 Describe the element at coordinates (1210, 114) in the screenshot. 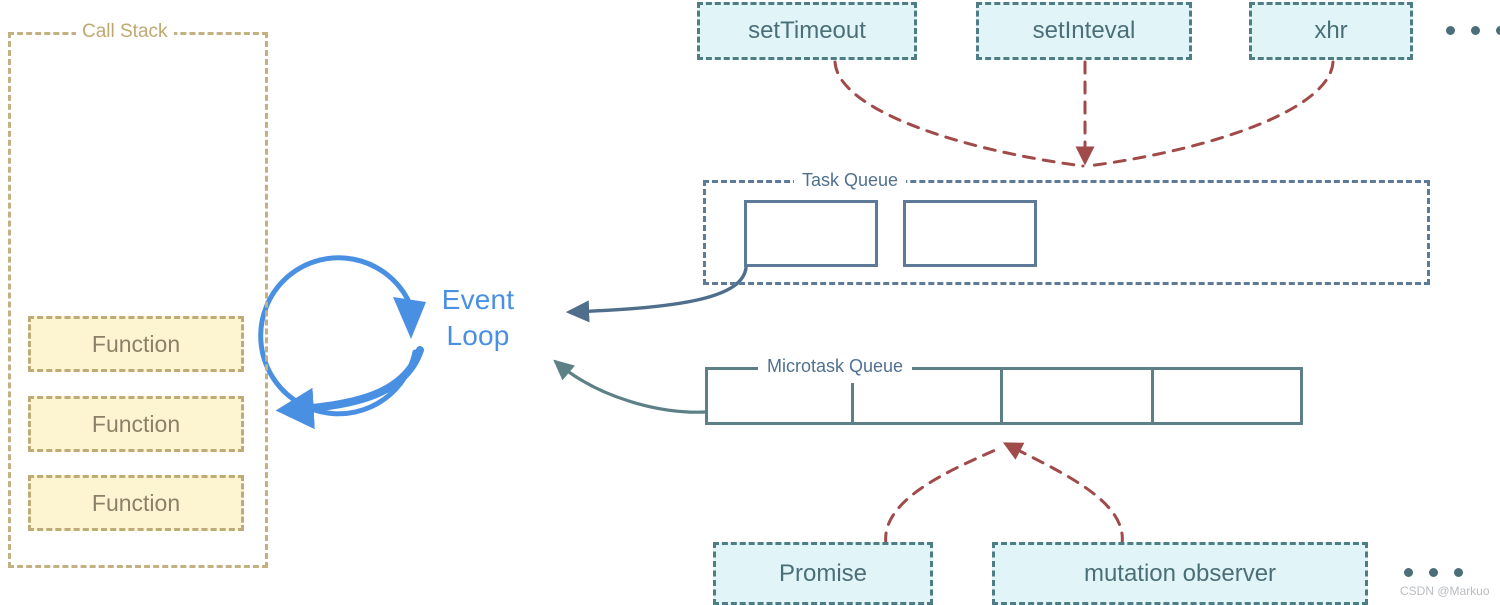

I see `edge-xhr-to-task-queue` at that location.